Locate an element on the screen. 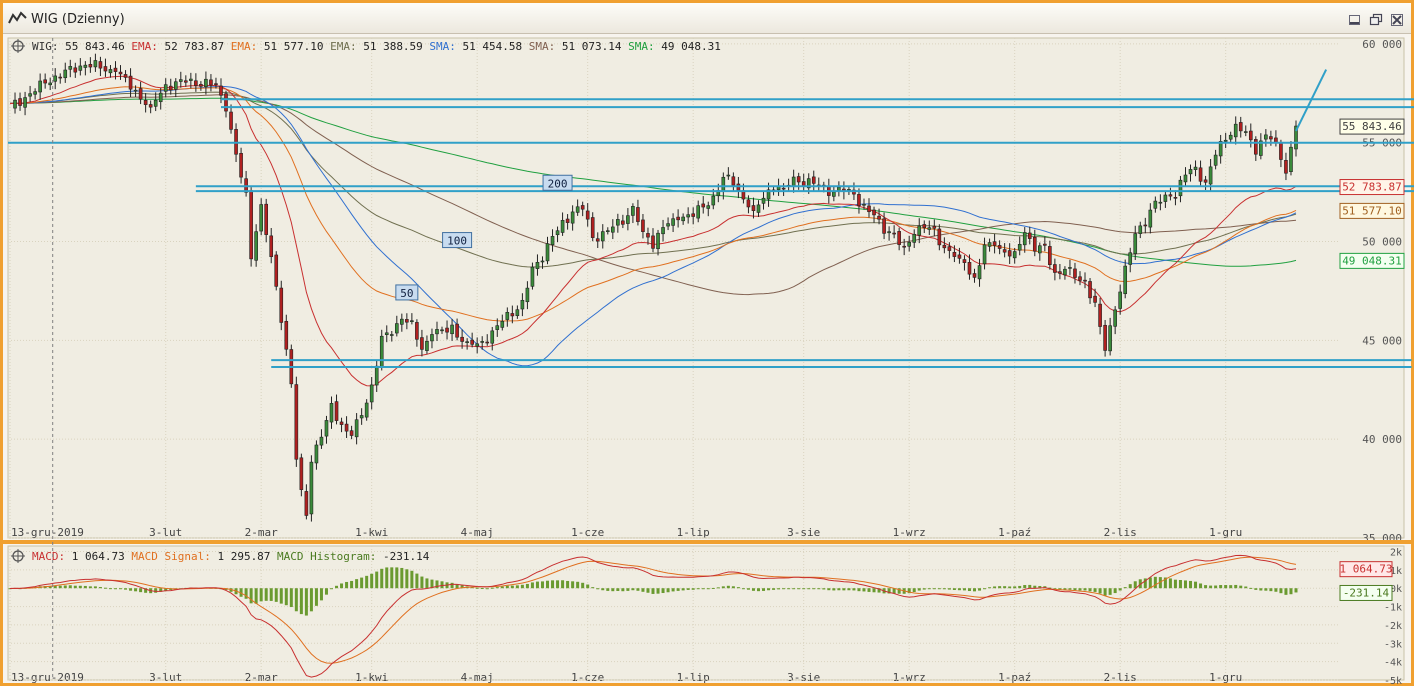  legend-label: SMA: is located at coordinates (439, 46).